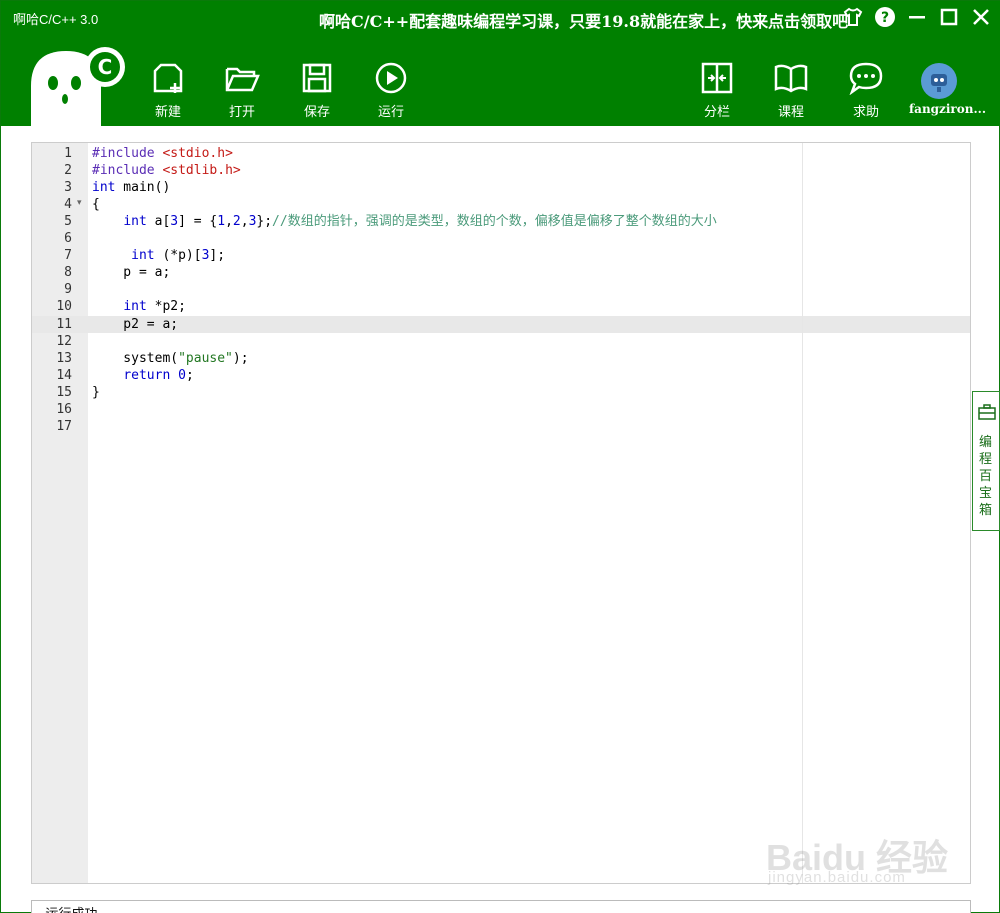 The height and width of the screenshot is (913, 1000). Describe the element at coordinates (68, 153) in the screenshot. I see `line-number: 1` at that location.